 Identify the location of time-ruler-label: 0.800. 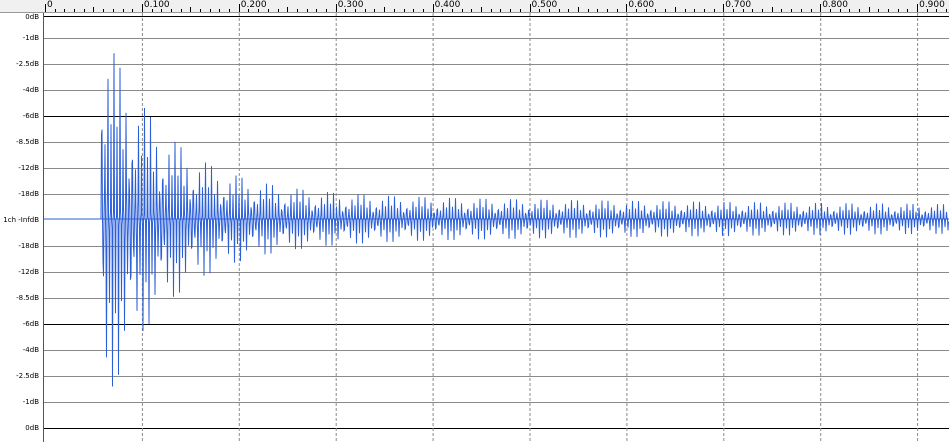
(835, 5).